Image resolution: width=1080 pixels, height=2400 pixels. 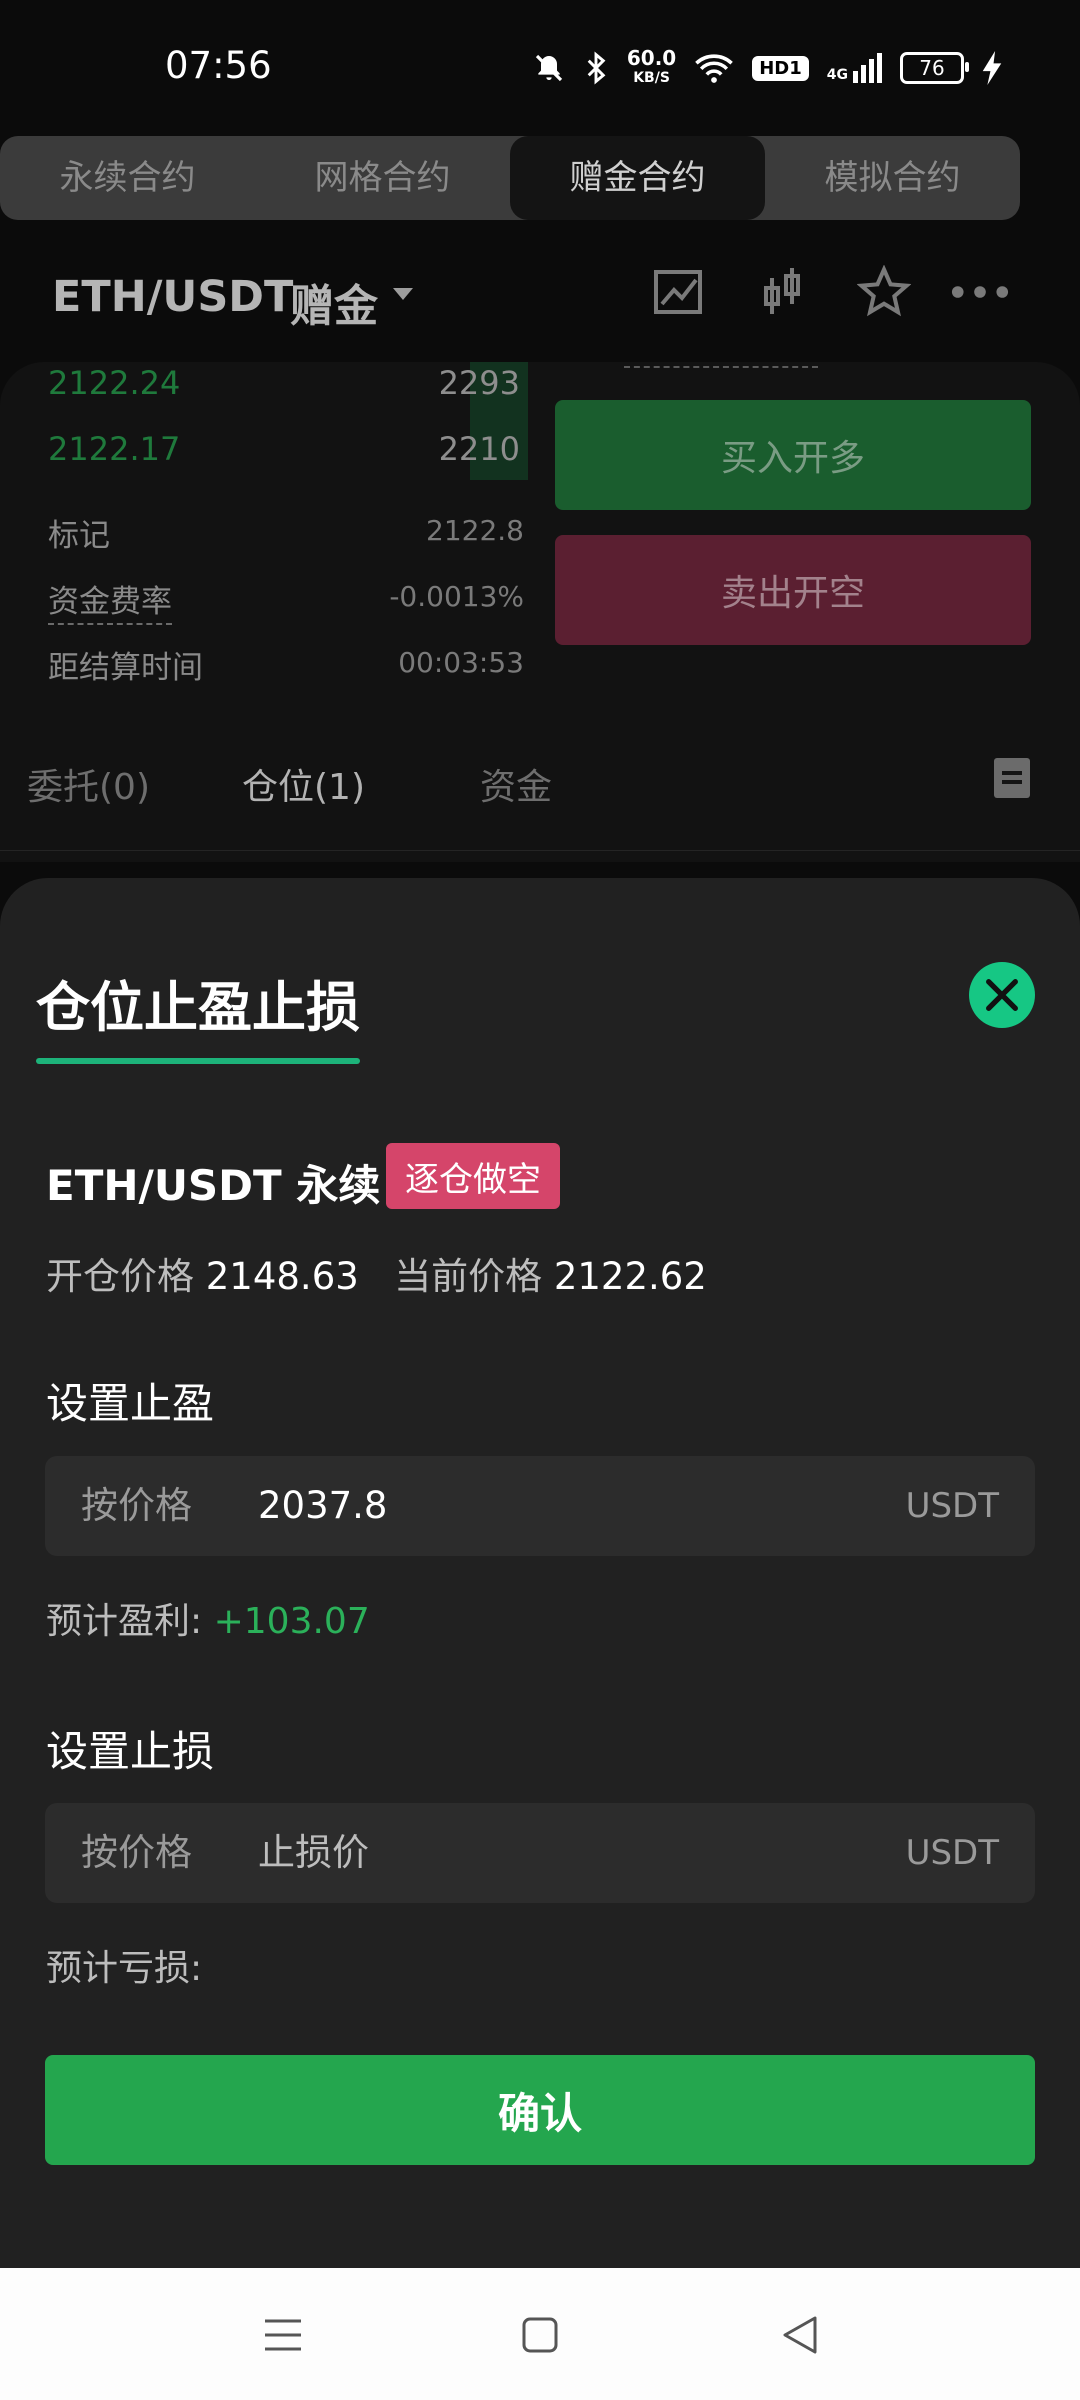 What do you see at coordinates (980, 292) in the screenshot?
I see `more-icon` at bounding box center [980, 292].